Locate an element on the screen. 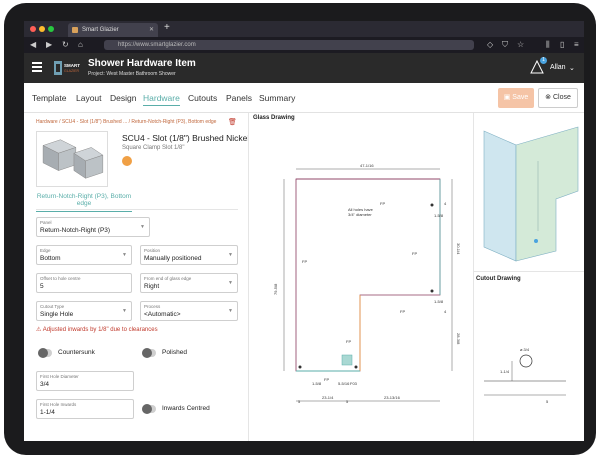  right-panel-divider is located at coordinates (473, 277).